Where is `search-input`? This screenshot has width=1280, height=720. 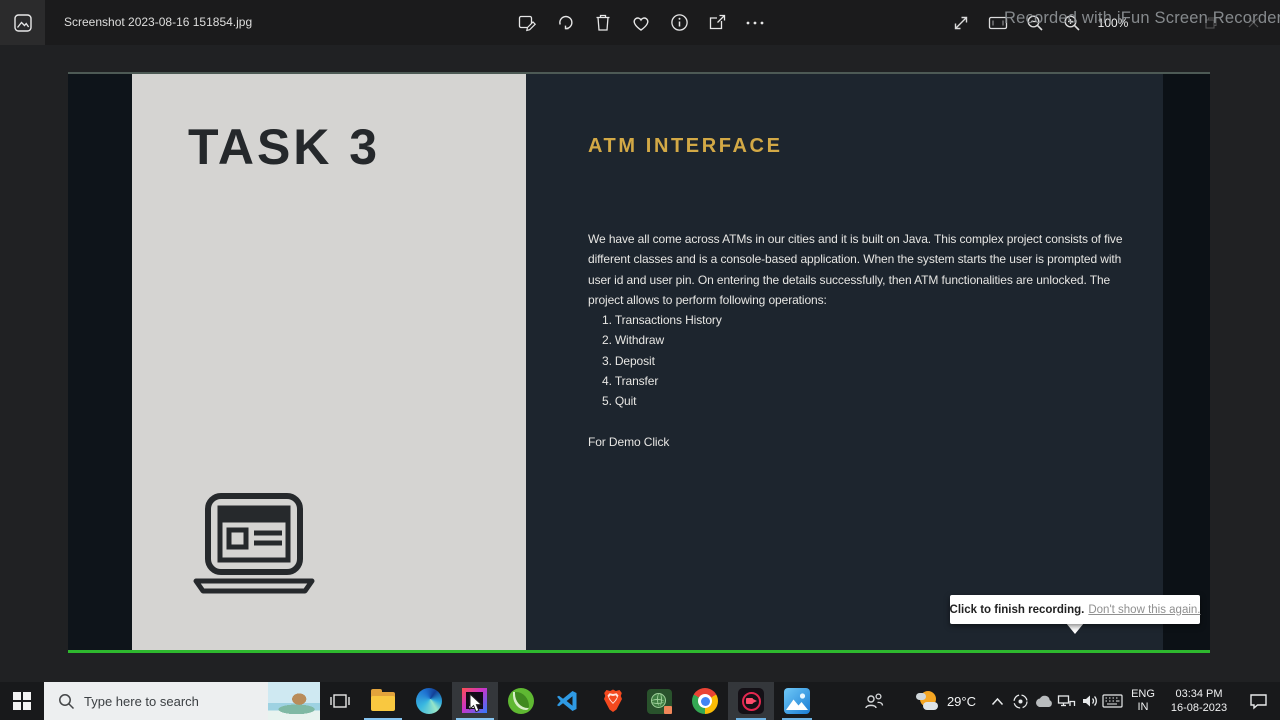
search-input is located at coordinates (159, 701).